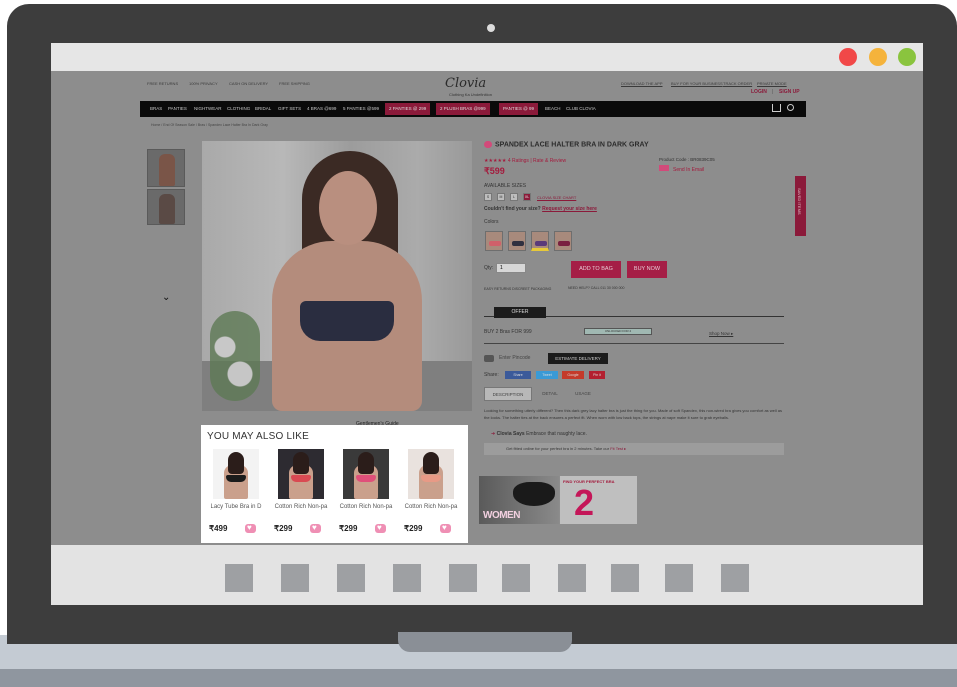 This screenshot has width=957, height=687. I want to click on pinterest-share-button: Pin it, so click(597, 375).